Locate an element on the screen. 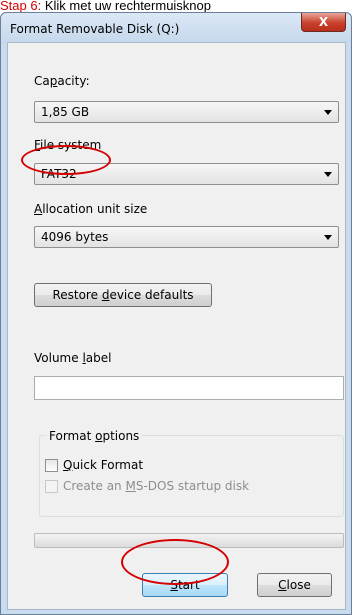 Image resolution: width=356 pixels, height=615 pixels. capacity-select: 1,85 GB is located at coordinates (186, 112).